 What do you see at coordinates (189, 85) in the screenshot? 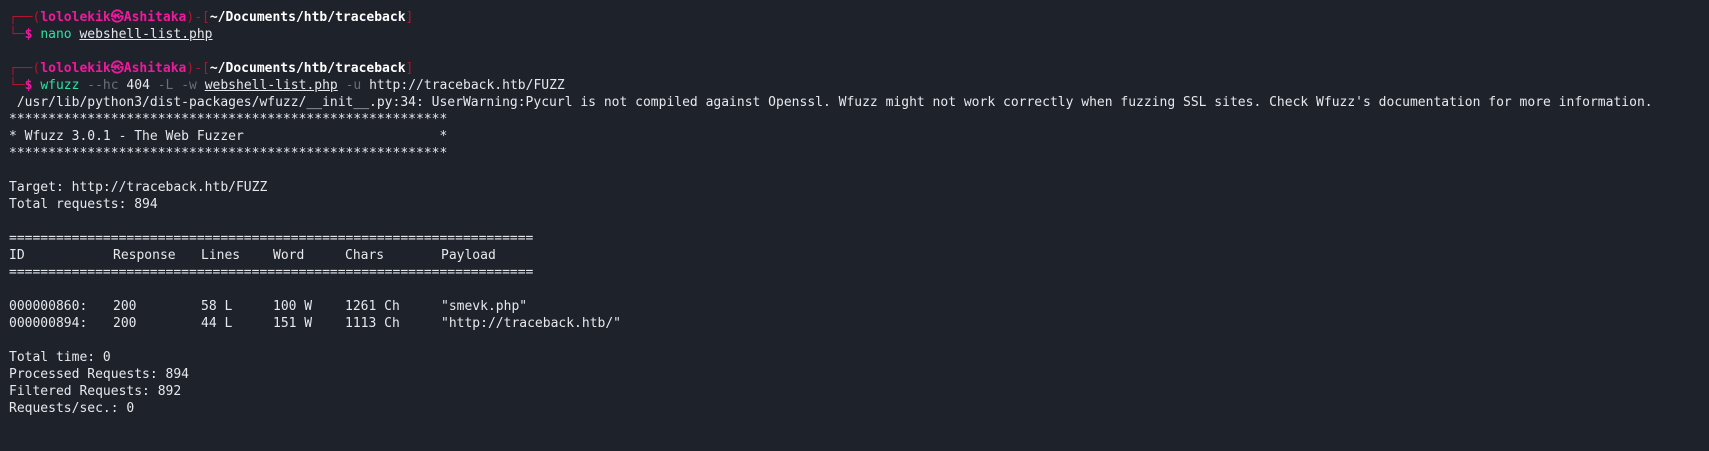
I see `command-option: -w` at bounding box center [189, 85].